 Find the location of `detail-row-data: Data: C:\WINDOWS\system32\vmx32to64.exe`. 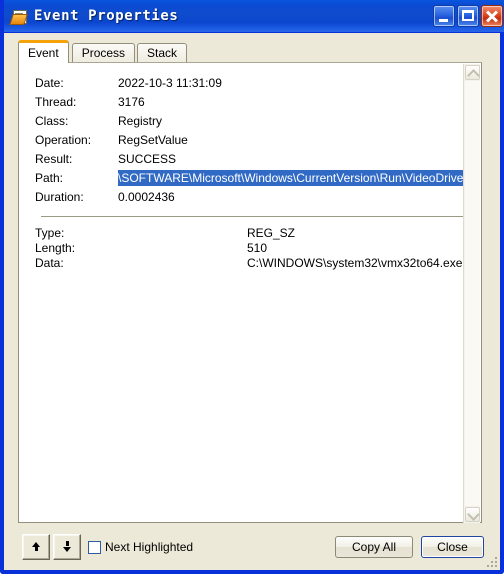

detail-row-data: Data: C:\WINDOWS\system32\vmx32to64.exe is located at coordinates (248, 263).